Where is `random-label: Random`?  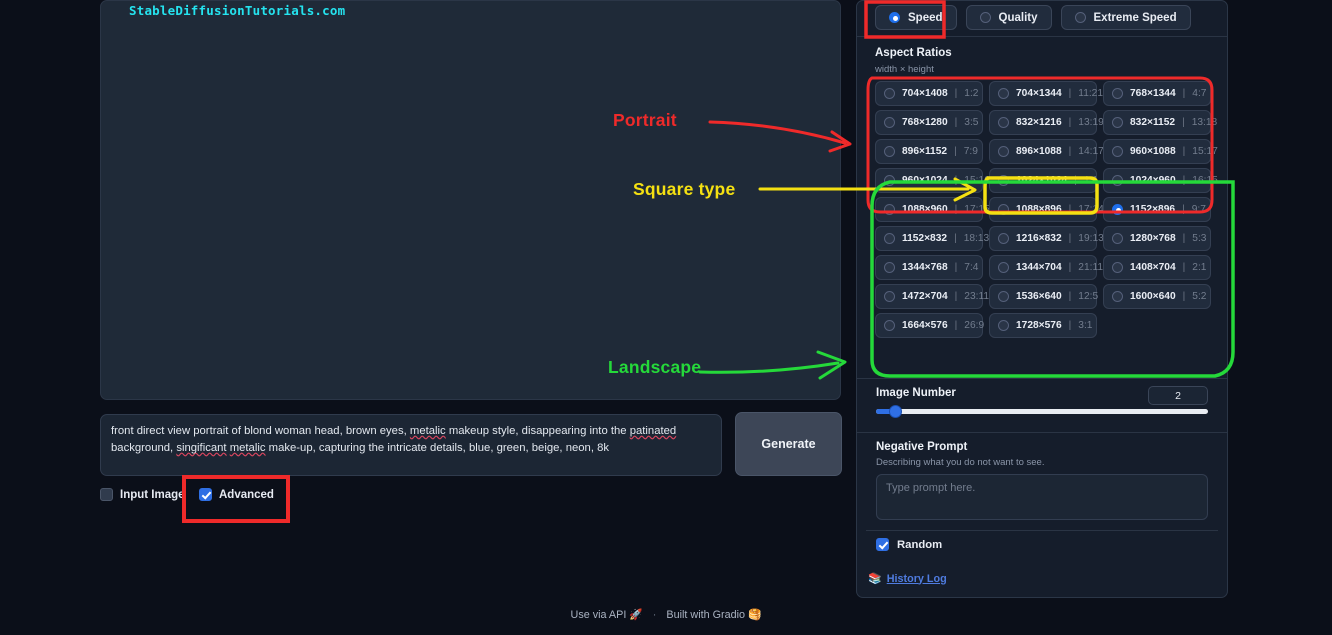
random-label: Random is located at coordinates (920, 544).